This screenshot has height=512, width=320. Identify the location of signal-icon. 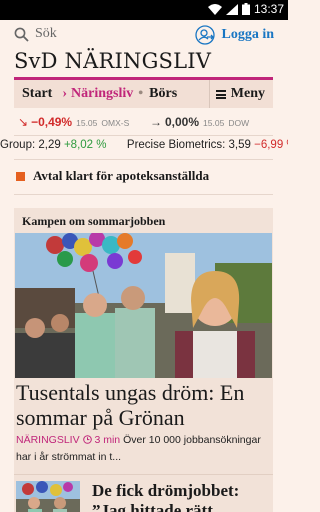
(231, 9).